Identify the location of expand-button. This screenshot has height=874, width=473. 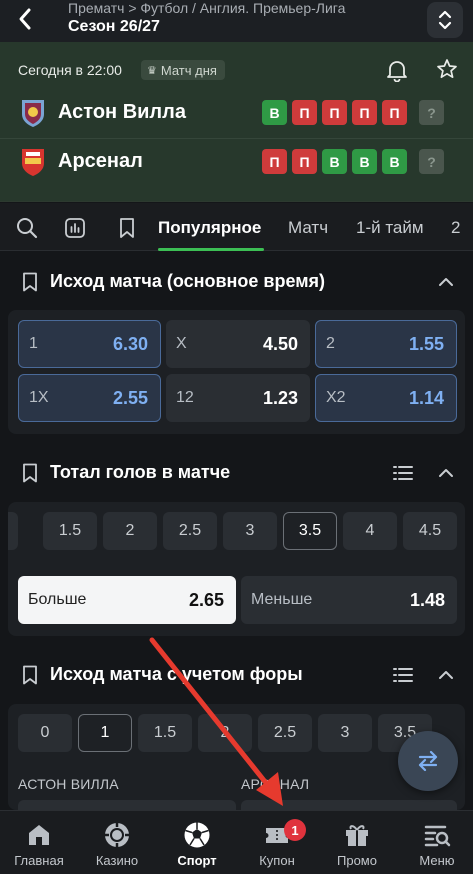
(445, 20).